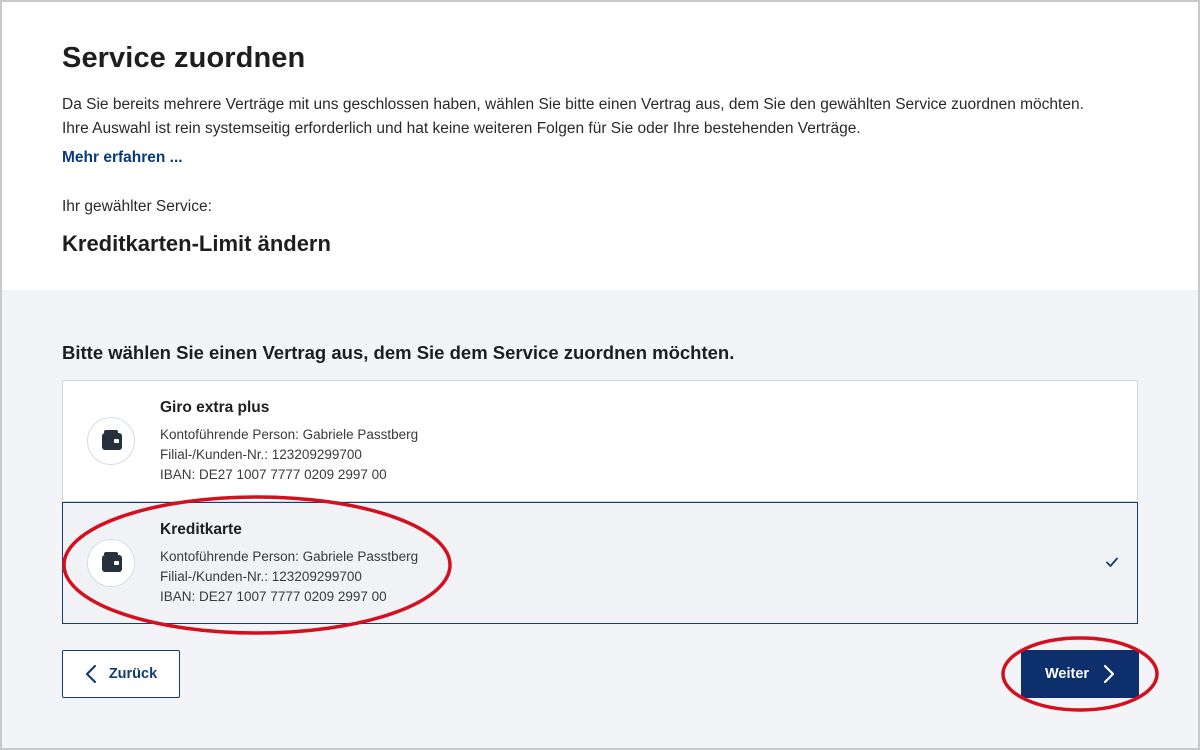 The width and height of the screenshot is (1200, 750). I want to click on page-title: Service zuordnen, so click(184, 58).